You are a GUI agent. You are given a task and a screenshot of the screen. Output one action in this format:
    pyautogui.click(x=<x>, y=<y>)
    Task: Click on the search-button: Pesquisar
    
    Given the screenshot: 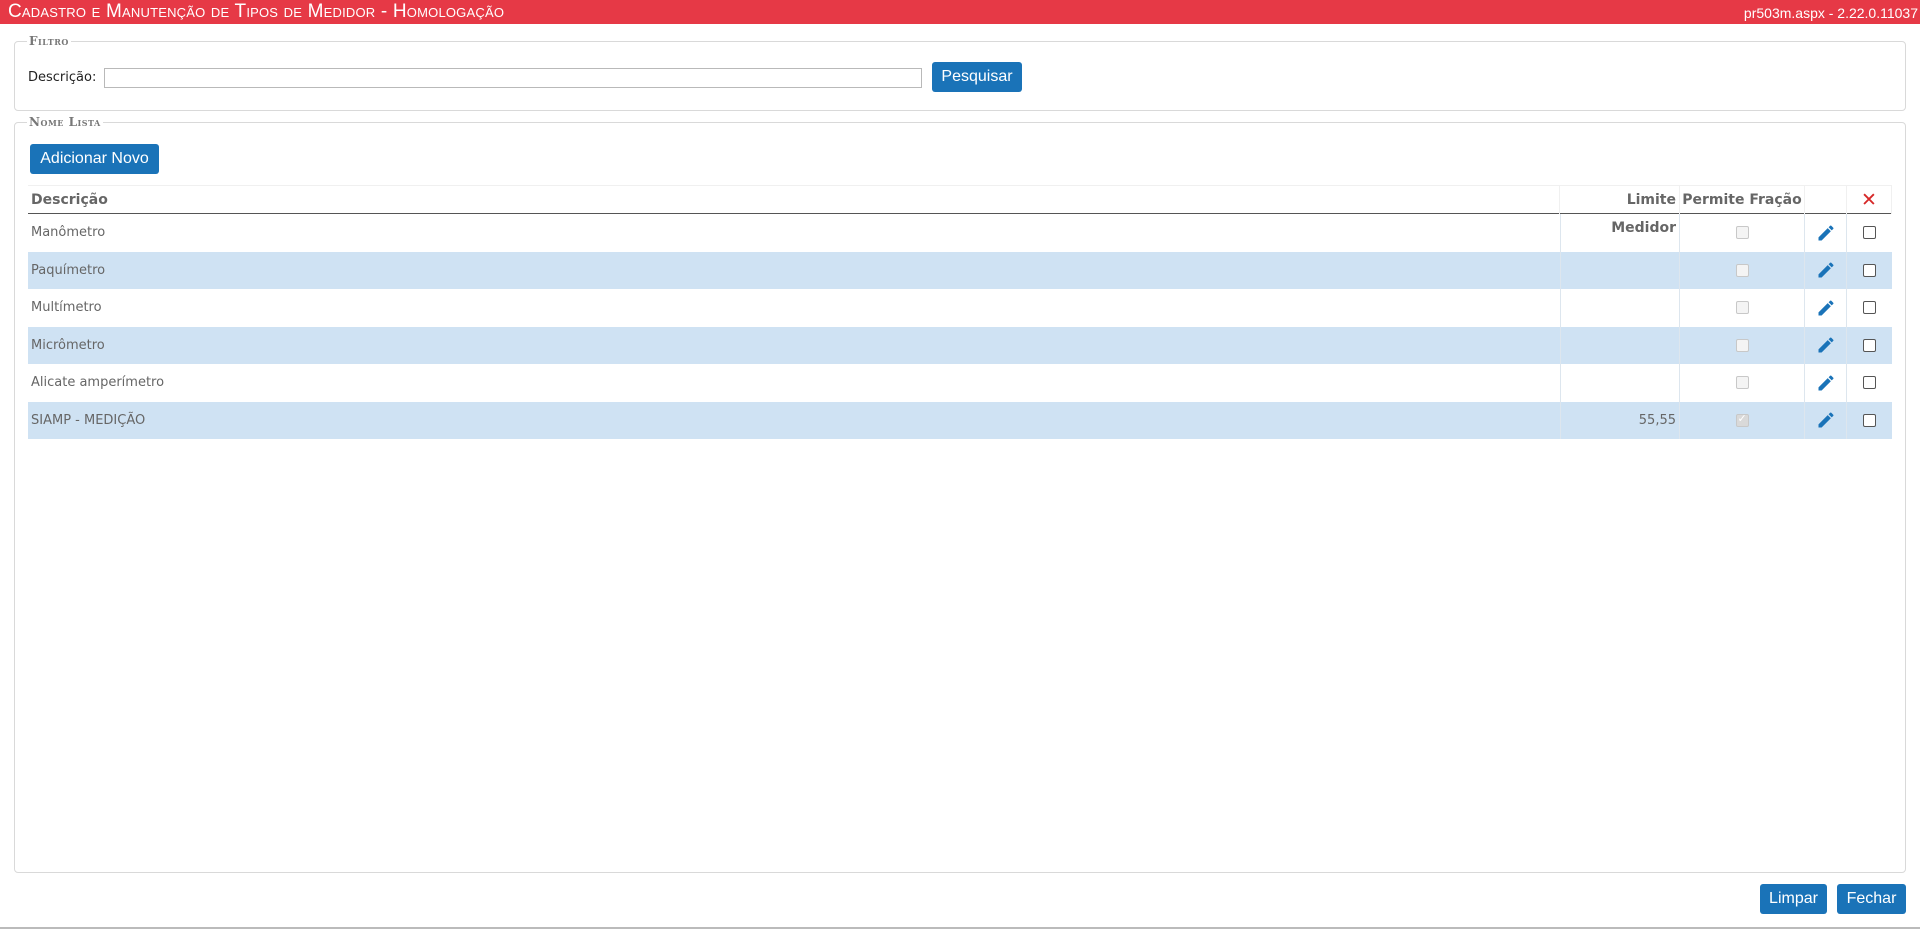 What is the action you would take?
    pyautogui.click(x=977, y=77)
    